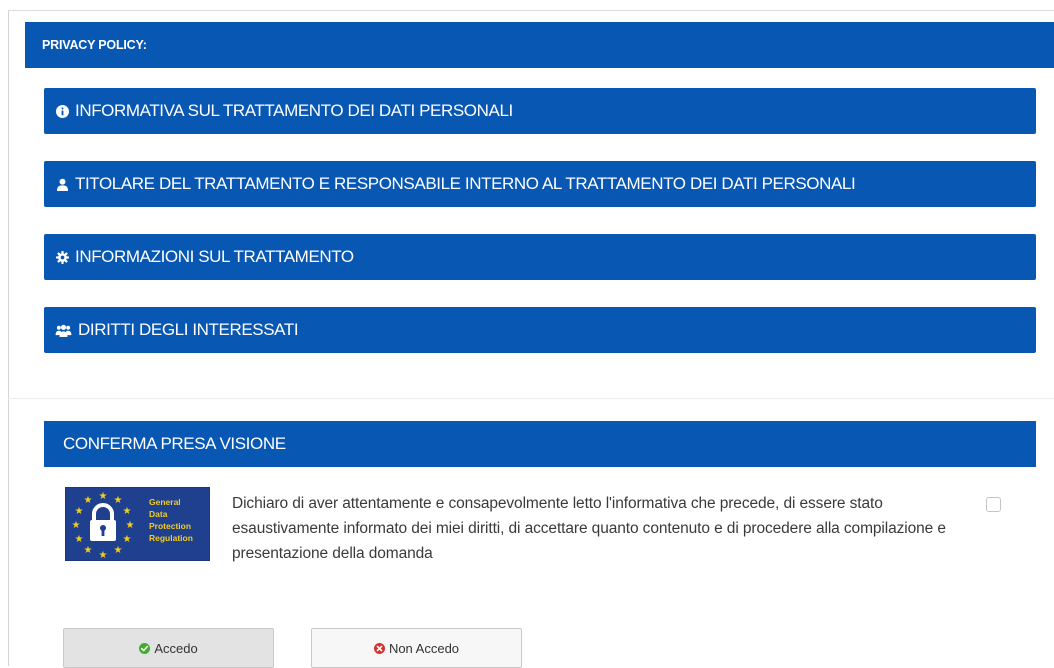  I want to click on non-accedo-button: Non Accedo, so click(416, 648).